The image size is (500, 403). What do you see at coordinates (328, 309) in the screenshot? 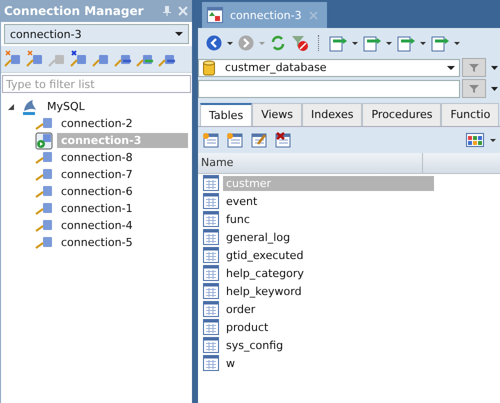
I see `table-row: order` at bounding box center [328, 309].